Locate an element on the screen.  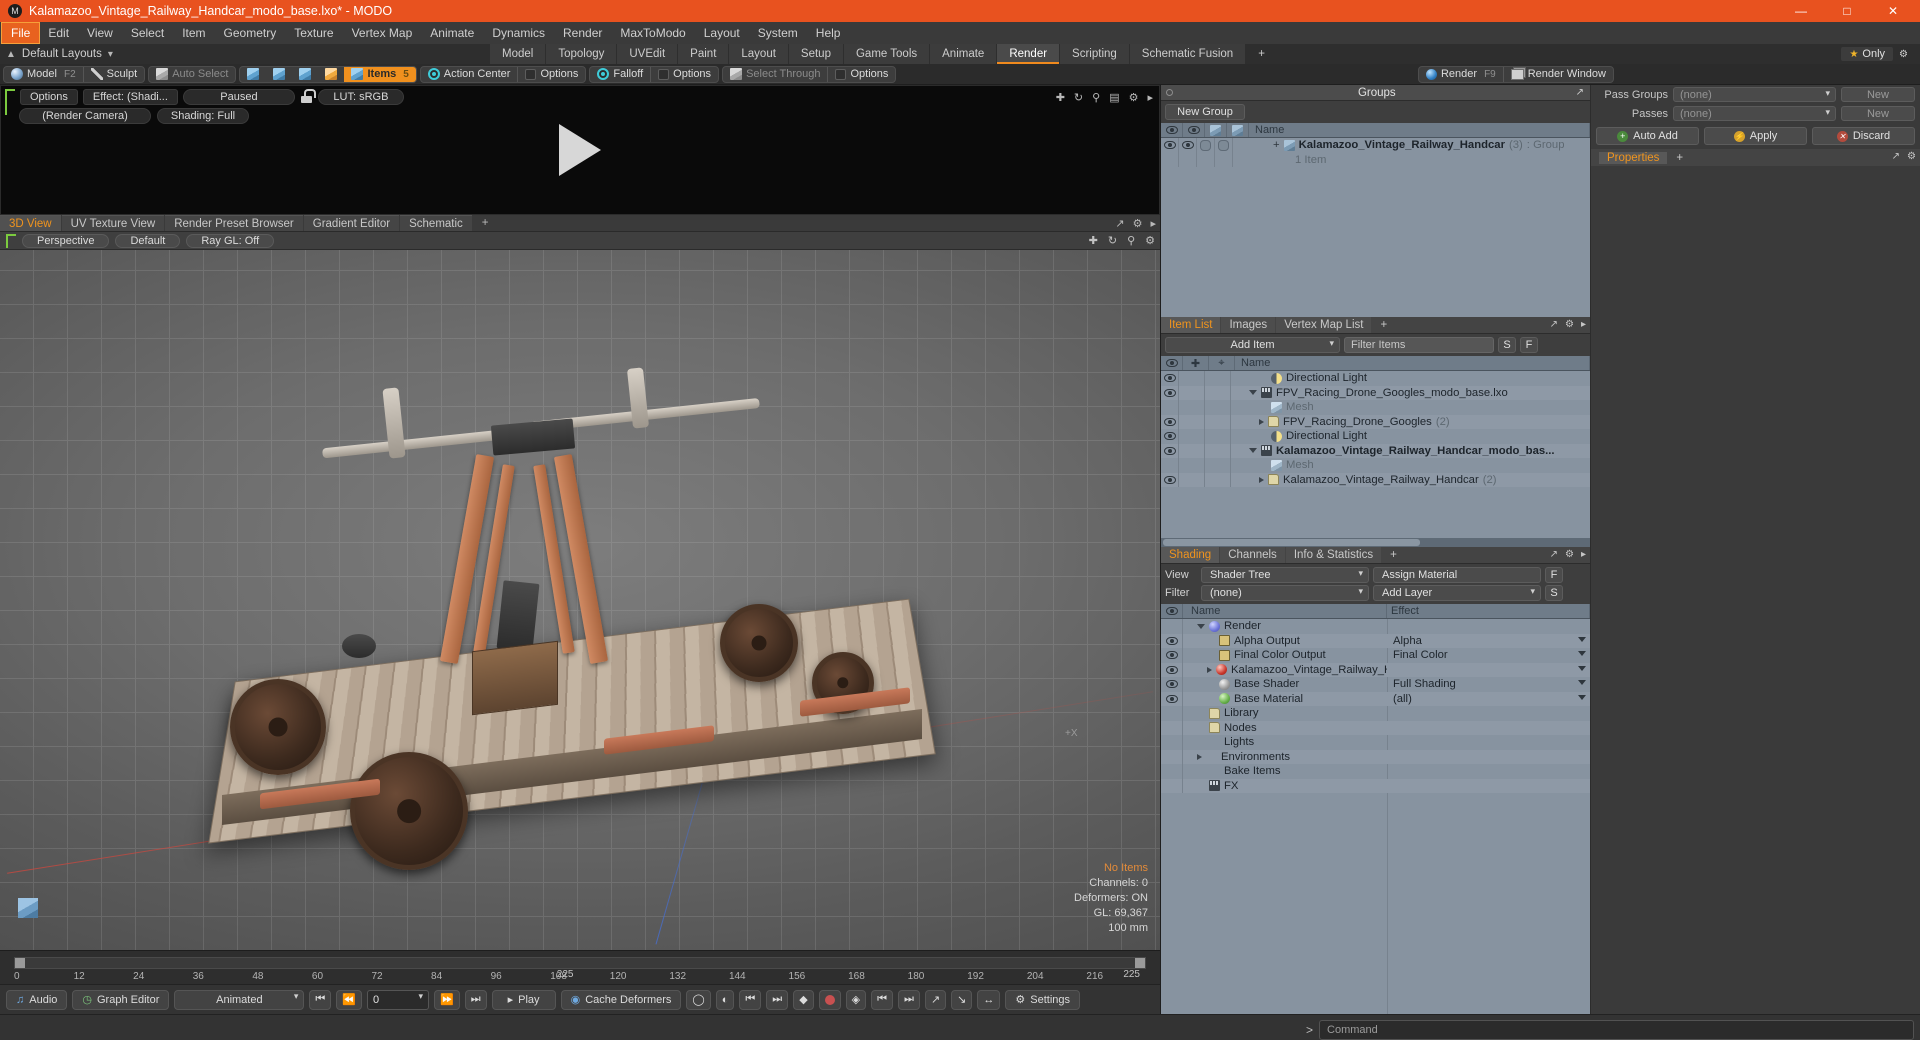
go-to-end-button: ⏭ is located at coordinates (475, 999).